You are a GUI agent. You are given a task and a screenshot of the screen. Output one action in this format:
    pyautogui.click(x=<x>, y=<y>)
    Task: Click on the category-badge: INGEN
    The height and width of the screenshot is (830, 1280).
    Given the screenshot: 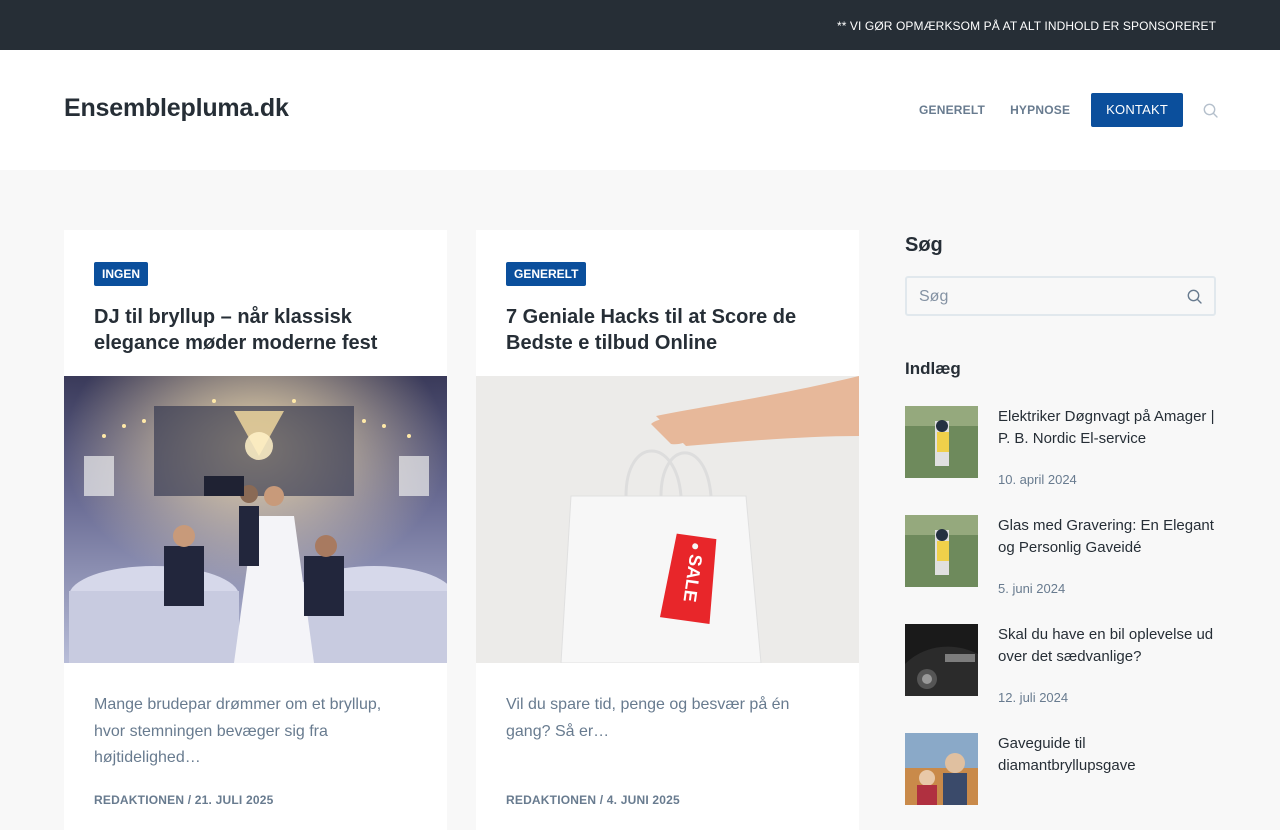 What is the action you would take?
    pyautogui.click(x=121, y=274)
    